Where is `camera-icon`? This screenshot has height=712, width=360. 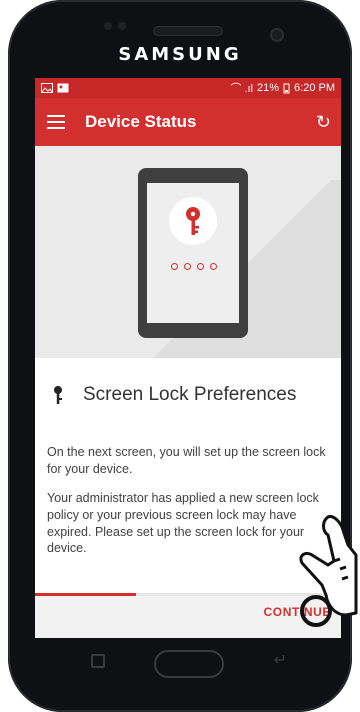
camera-icon is located at coordinates (277, 35).